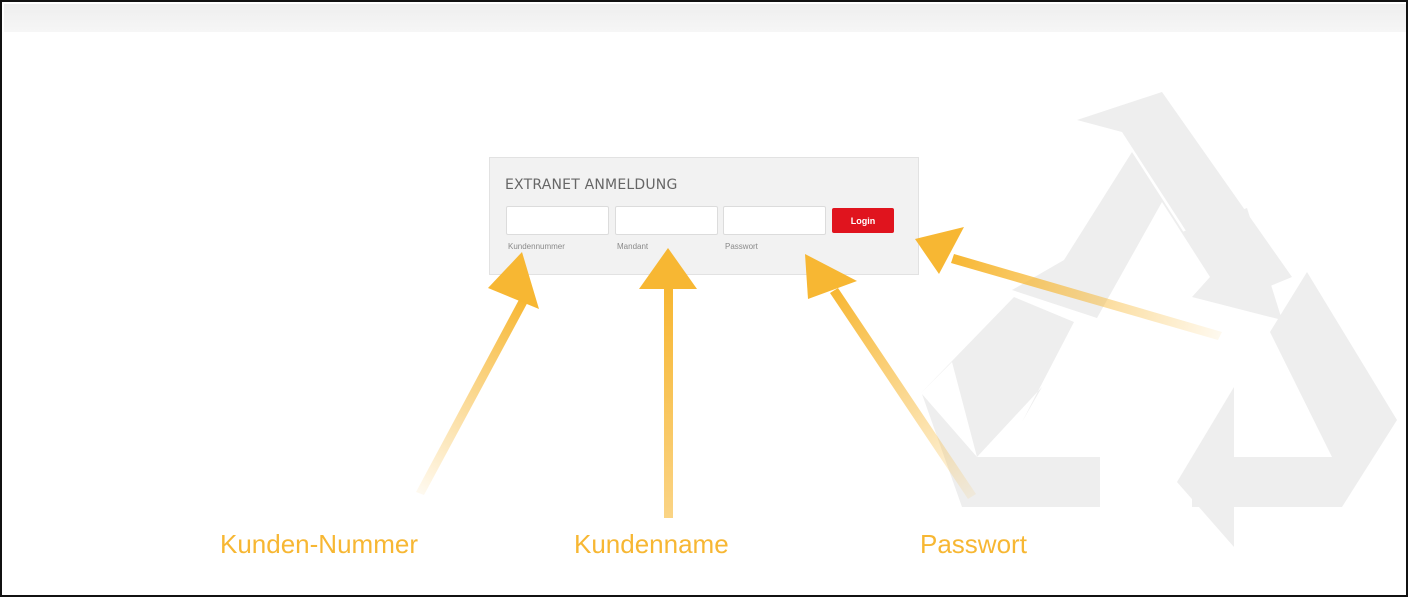 The image size is (1408, 597). What do you see at coordinates (651, 544) in the screenshot?
I see `annotation-customer-name: Kundenname` at bounding box center [651, 544].